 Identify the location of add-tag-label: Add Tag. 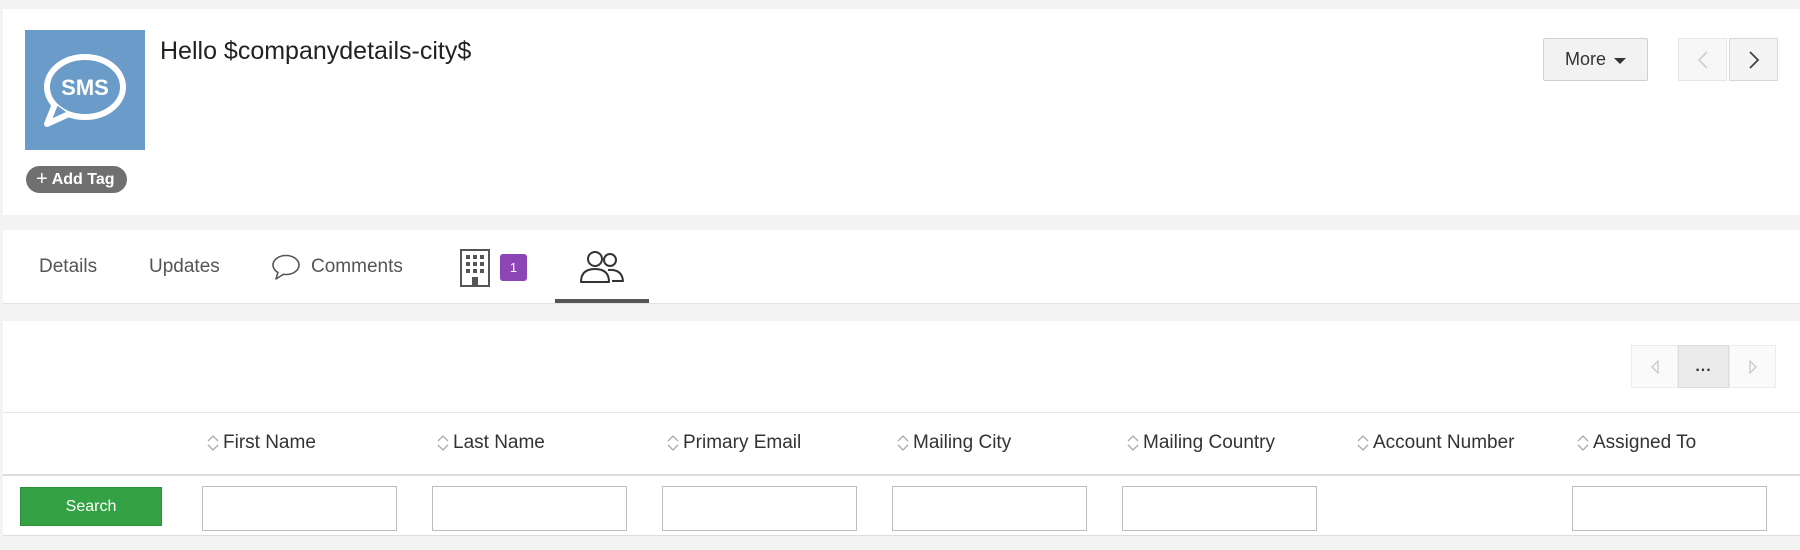
(83, 179).